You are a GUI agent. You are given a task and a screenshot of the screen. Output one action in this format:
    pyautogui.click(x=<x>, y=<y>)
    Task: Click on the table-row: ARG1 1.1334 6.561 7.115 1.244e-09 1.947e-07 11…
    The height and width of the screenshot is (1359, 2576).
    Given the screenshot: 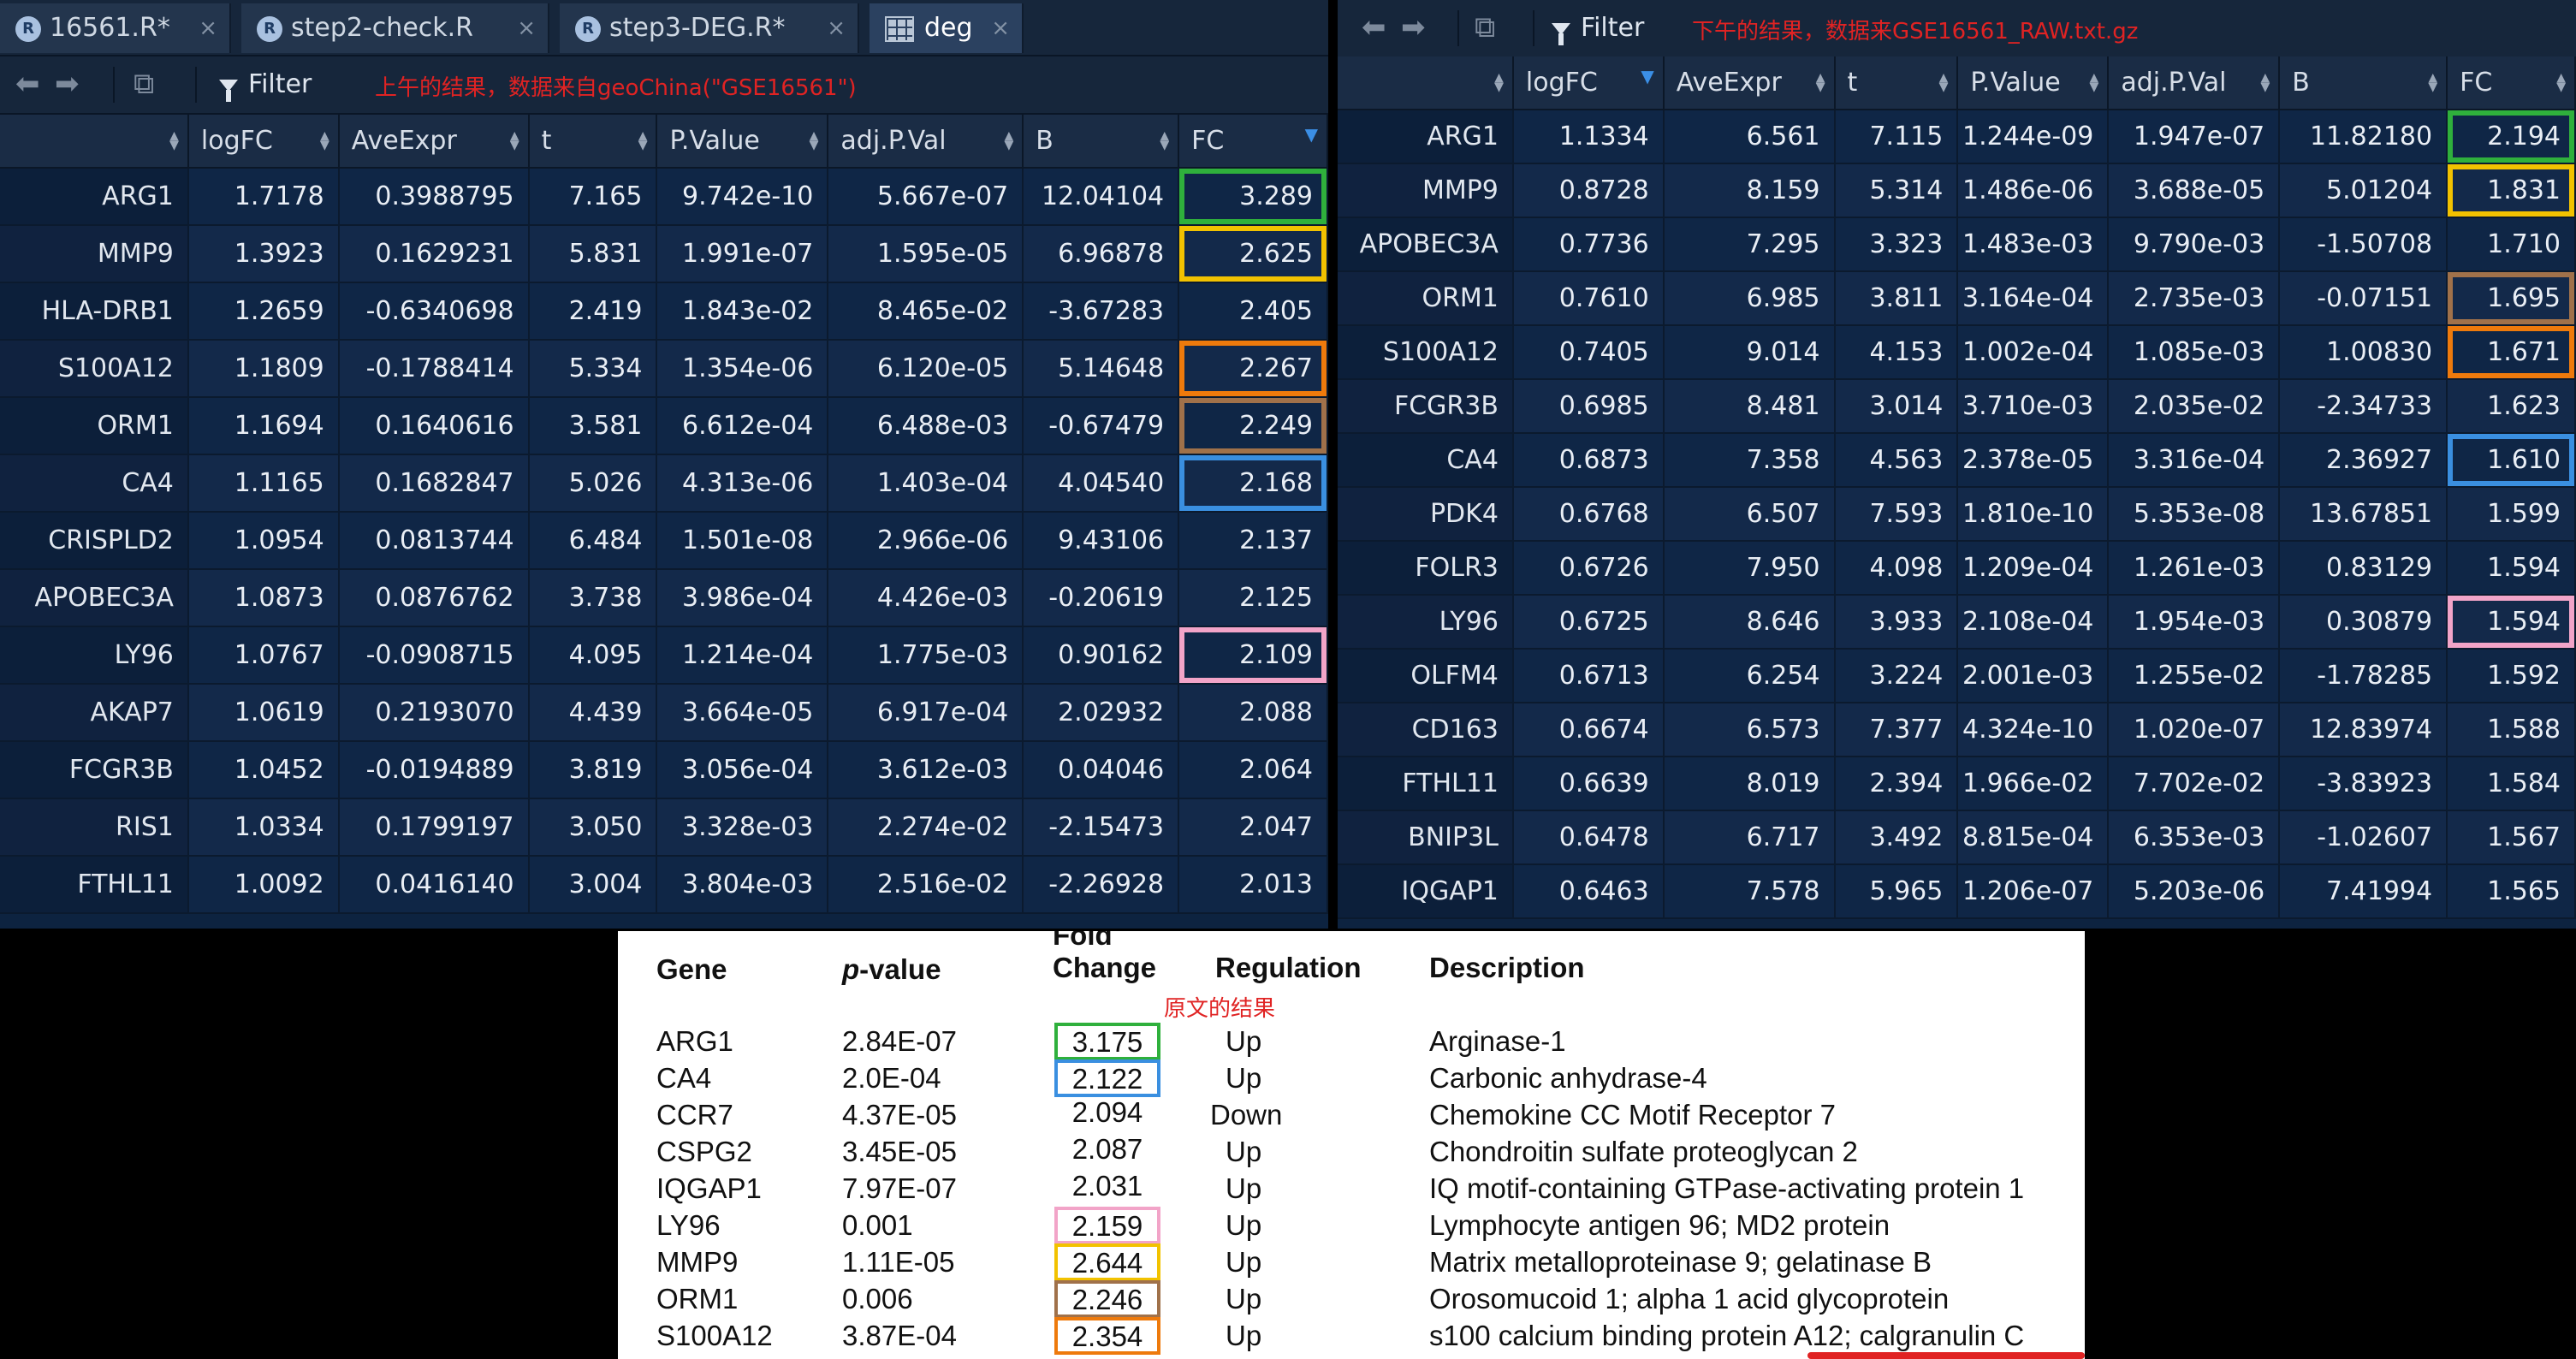 What is the action you would take?
    pyautogui.click(x=1957, y=137)
    